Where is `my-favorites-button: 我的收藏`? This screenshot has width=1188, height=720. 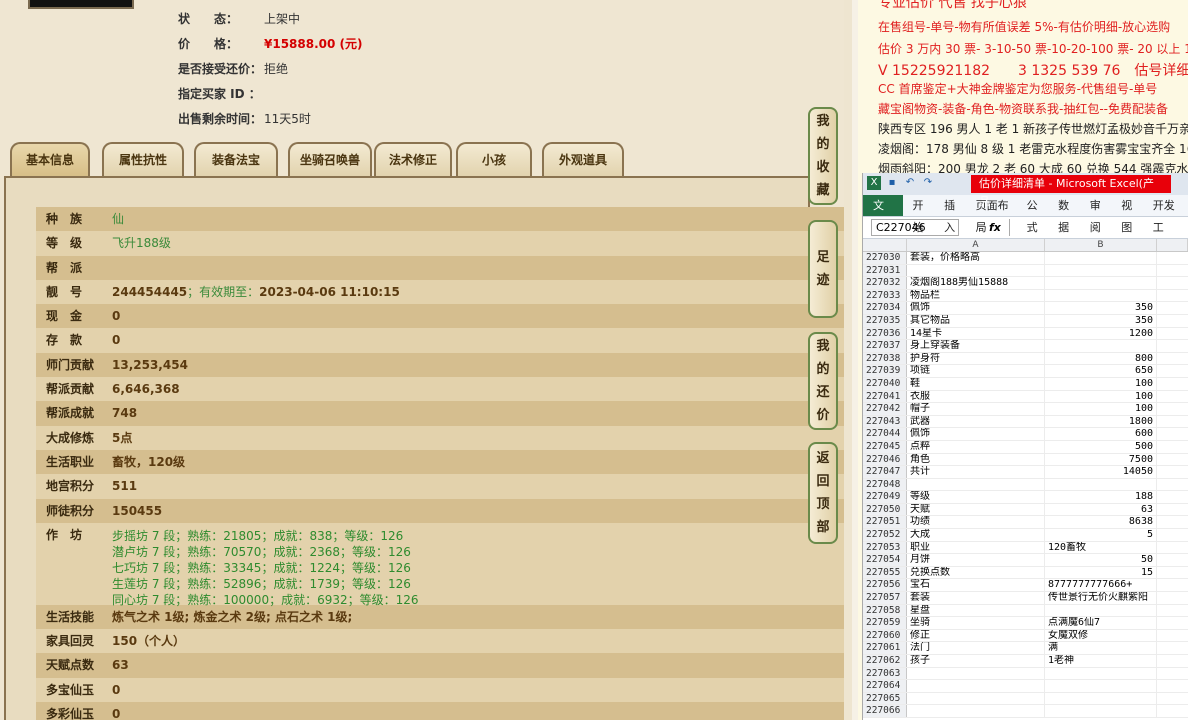
my-favorites-button: 我的收藏 is located at coordinates (823, 156).